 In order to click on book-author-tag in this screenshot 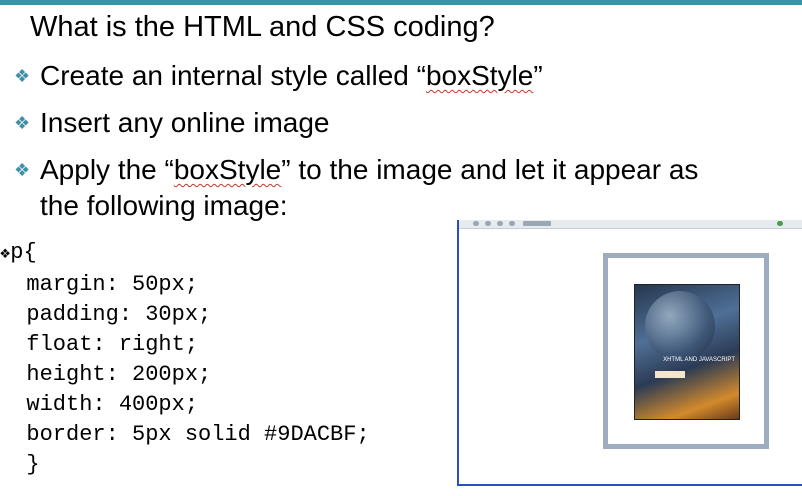, I will do `click(670, 374)`.